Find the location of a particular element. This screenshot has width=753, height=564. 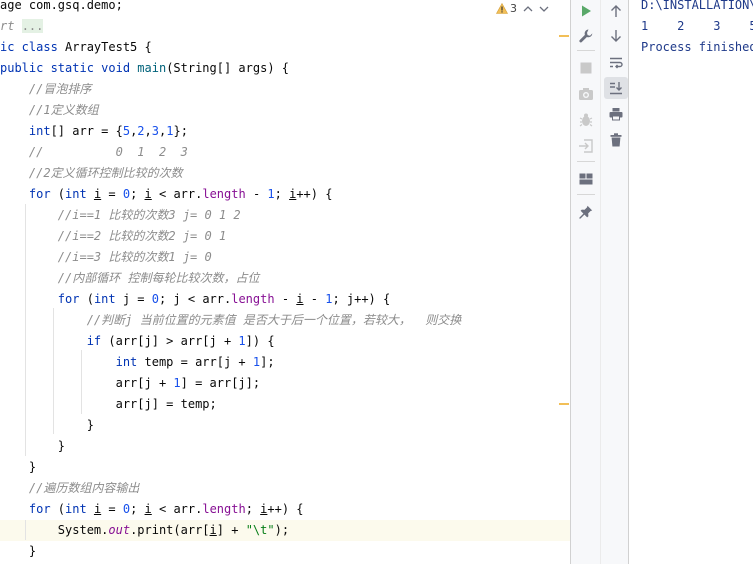

code-token: //冒泡排序 is located at coordinates (46, 89).